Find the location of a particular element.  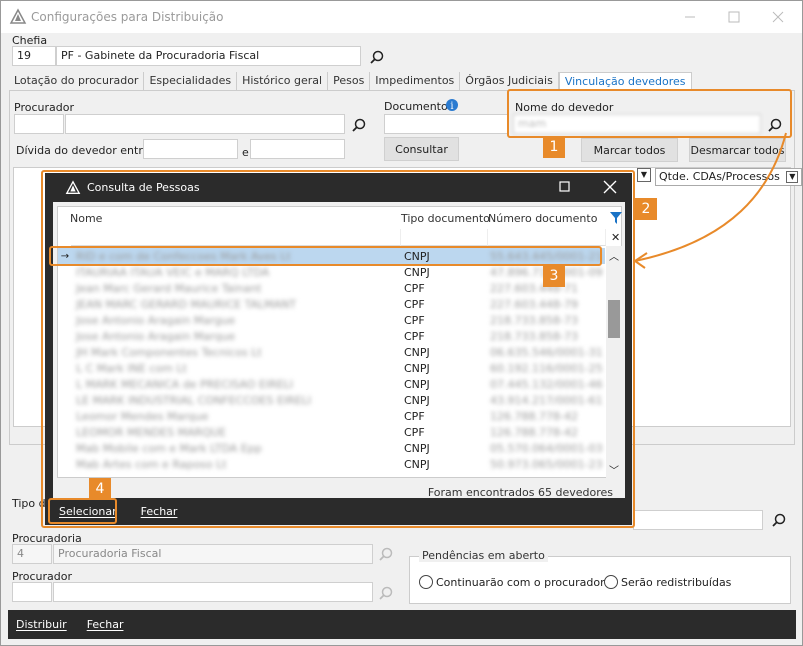

fechar-button: Fechar is located at coordinates (105, 624).